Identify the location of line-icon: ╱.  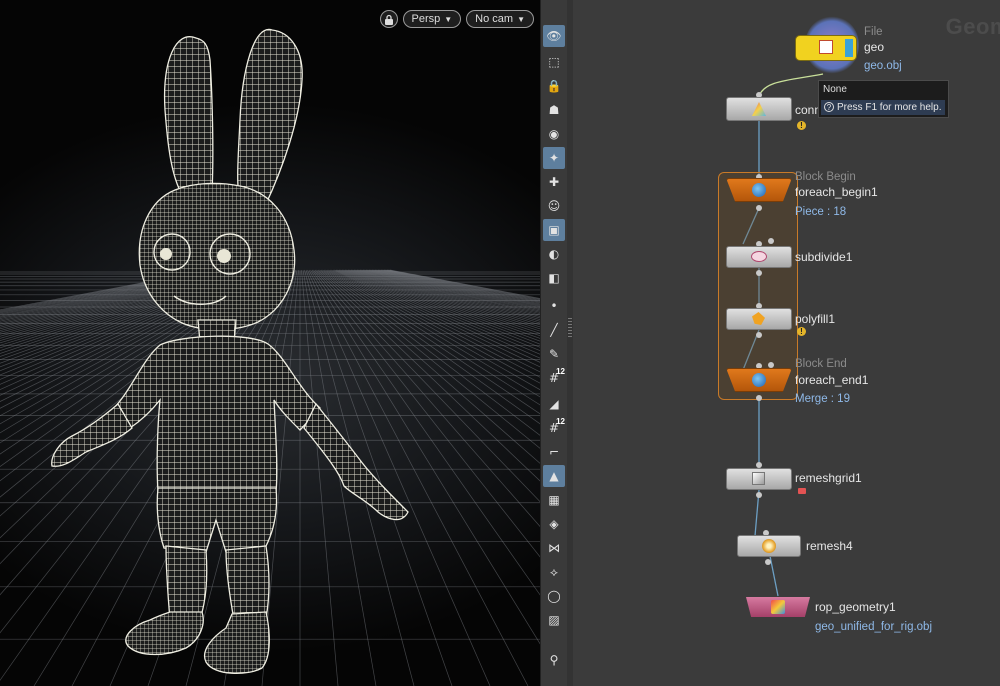
(554, 330).